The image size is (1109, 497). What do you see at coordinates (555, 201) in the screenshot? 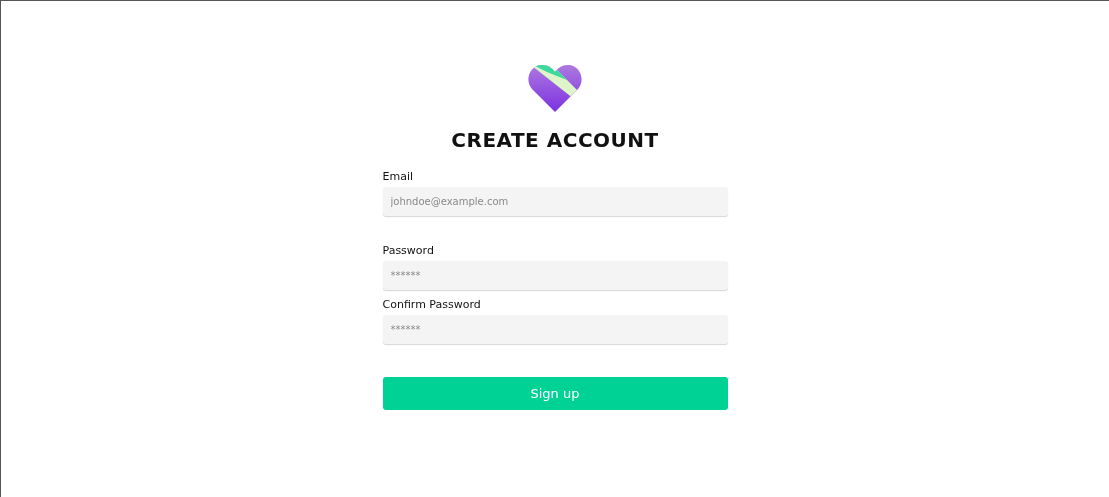
I see `input-field: johndoe@example.com` at bounding box center [555, 201].